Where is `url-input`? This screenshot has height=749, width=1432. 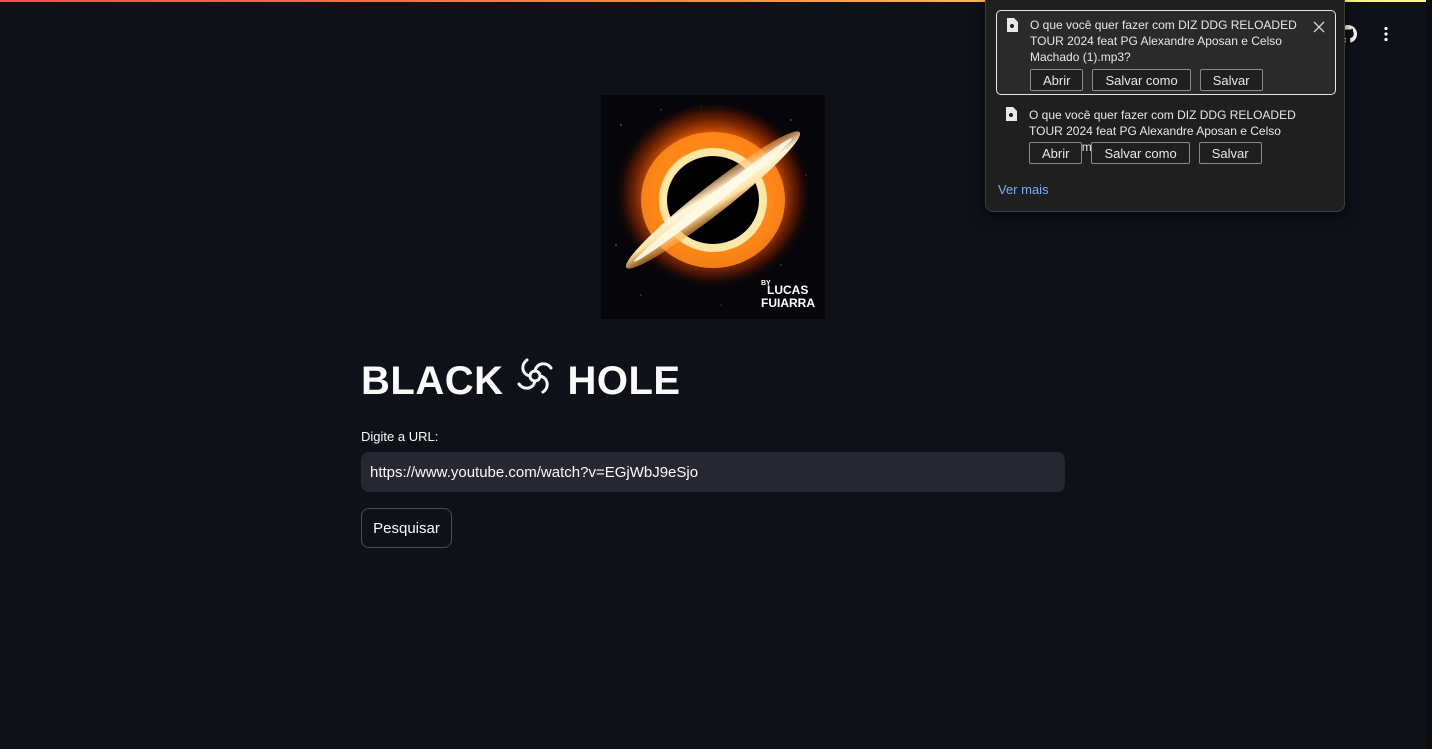
url-input is located at coordinates (713, 472).